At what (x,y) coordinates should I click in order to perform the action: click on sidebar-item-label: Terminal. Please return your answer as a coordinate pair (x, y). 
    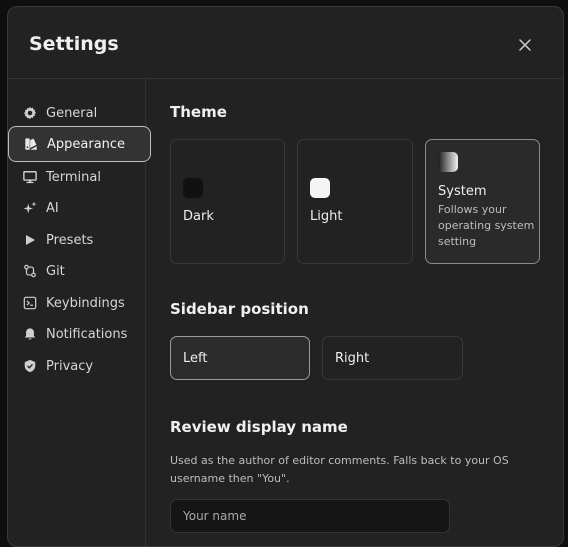
    Looking at the image, I should click on (73, 177).